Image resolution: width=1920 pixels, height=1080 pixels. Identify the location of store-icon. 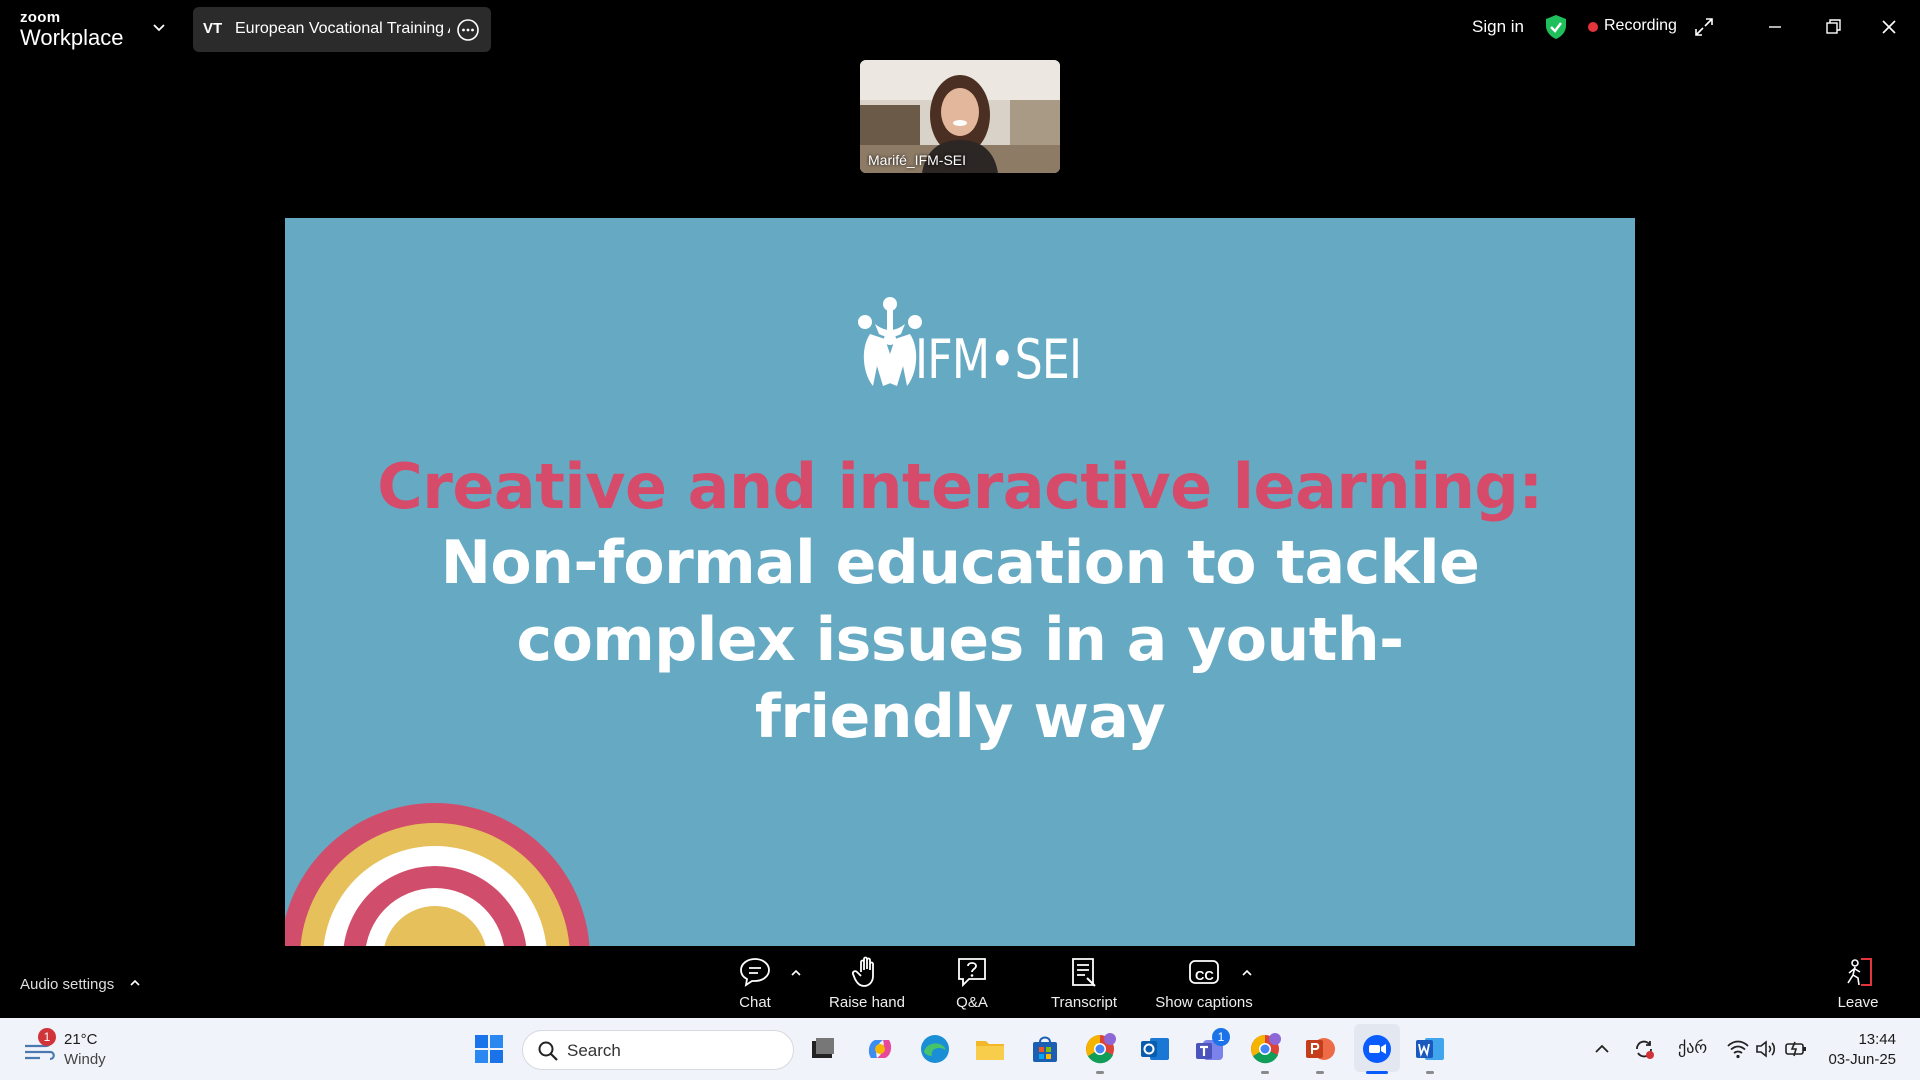
(1045, 1049).